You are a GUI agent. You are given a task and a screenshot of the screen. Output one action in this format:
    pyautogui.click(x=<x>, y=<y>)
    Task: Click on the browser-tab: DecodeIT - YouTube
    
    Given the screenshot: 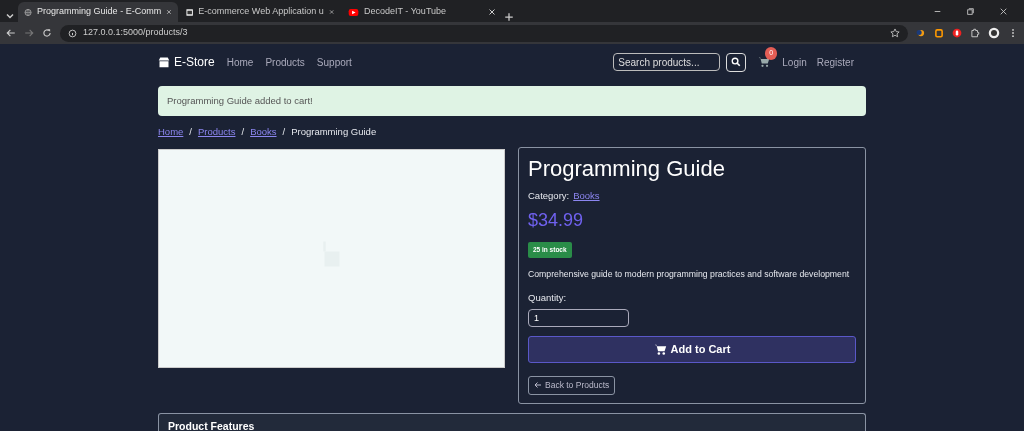 What is the action you would take?
    pyautogui.click(x=422, y=12)
    